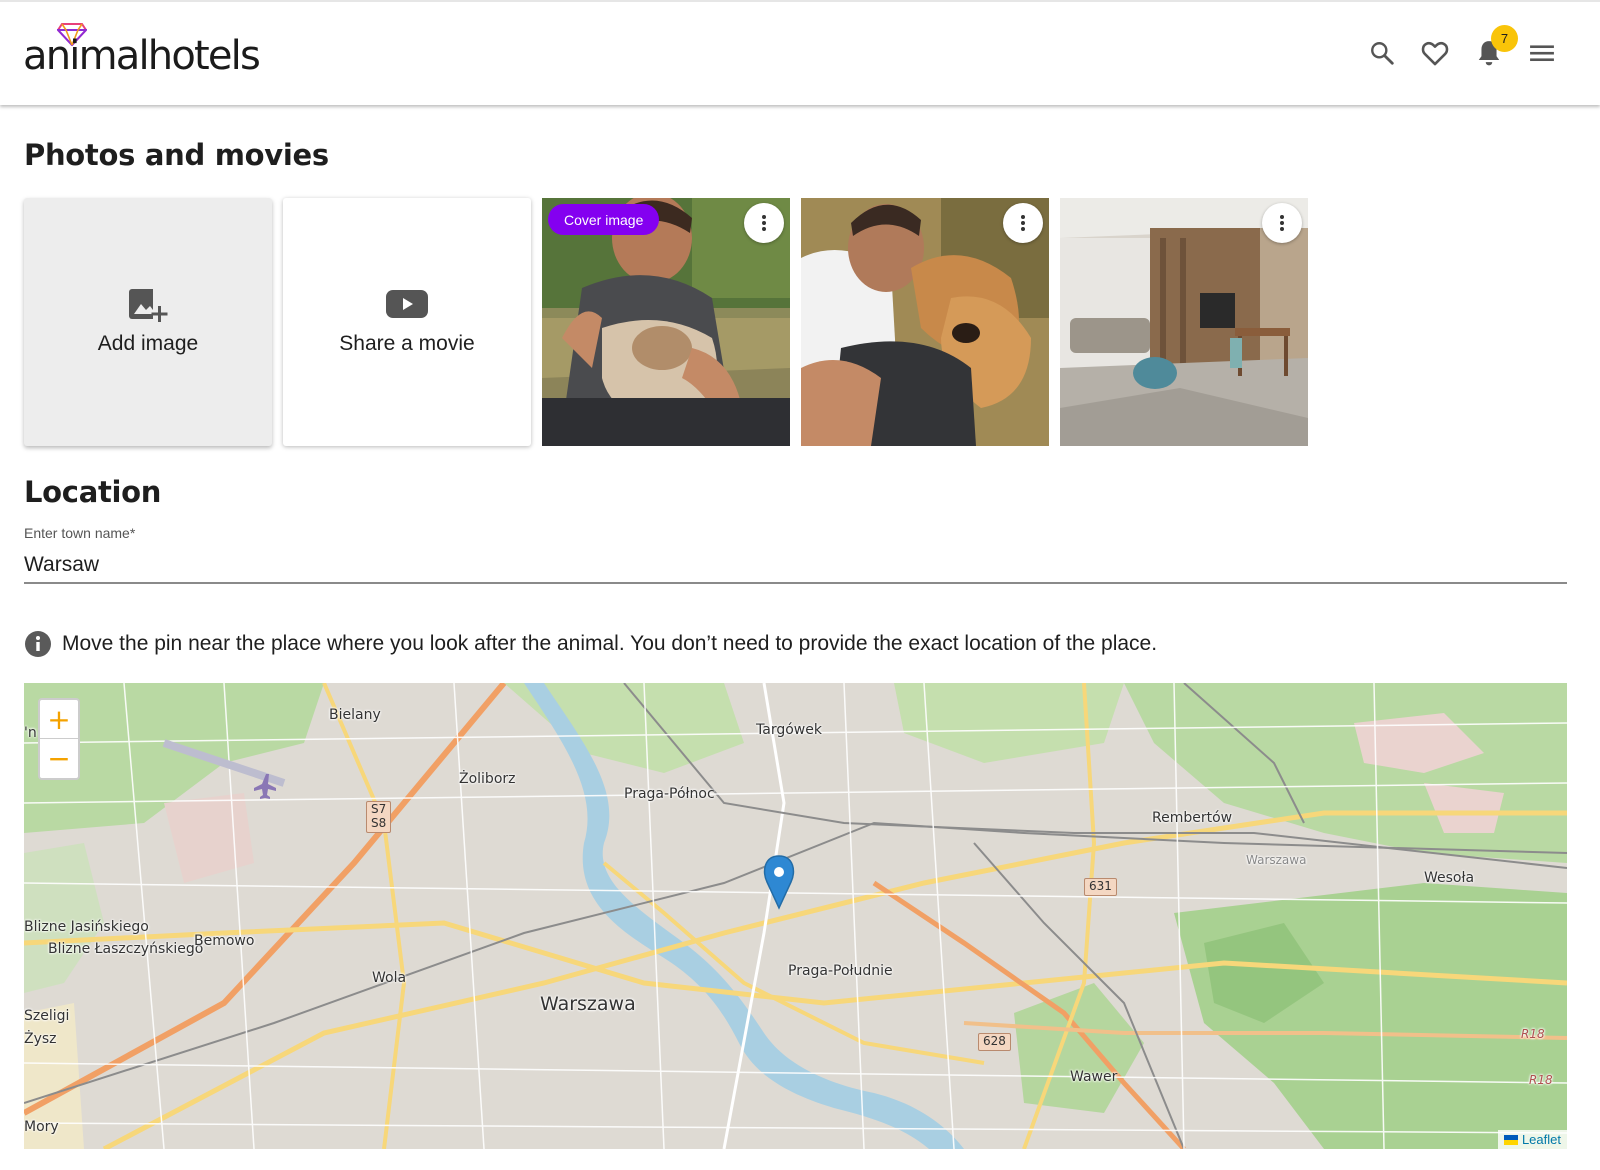  Describe the element at coordinates (148, 343) in the screenshot. I see `add-image-label: Add image` at that location.